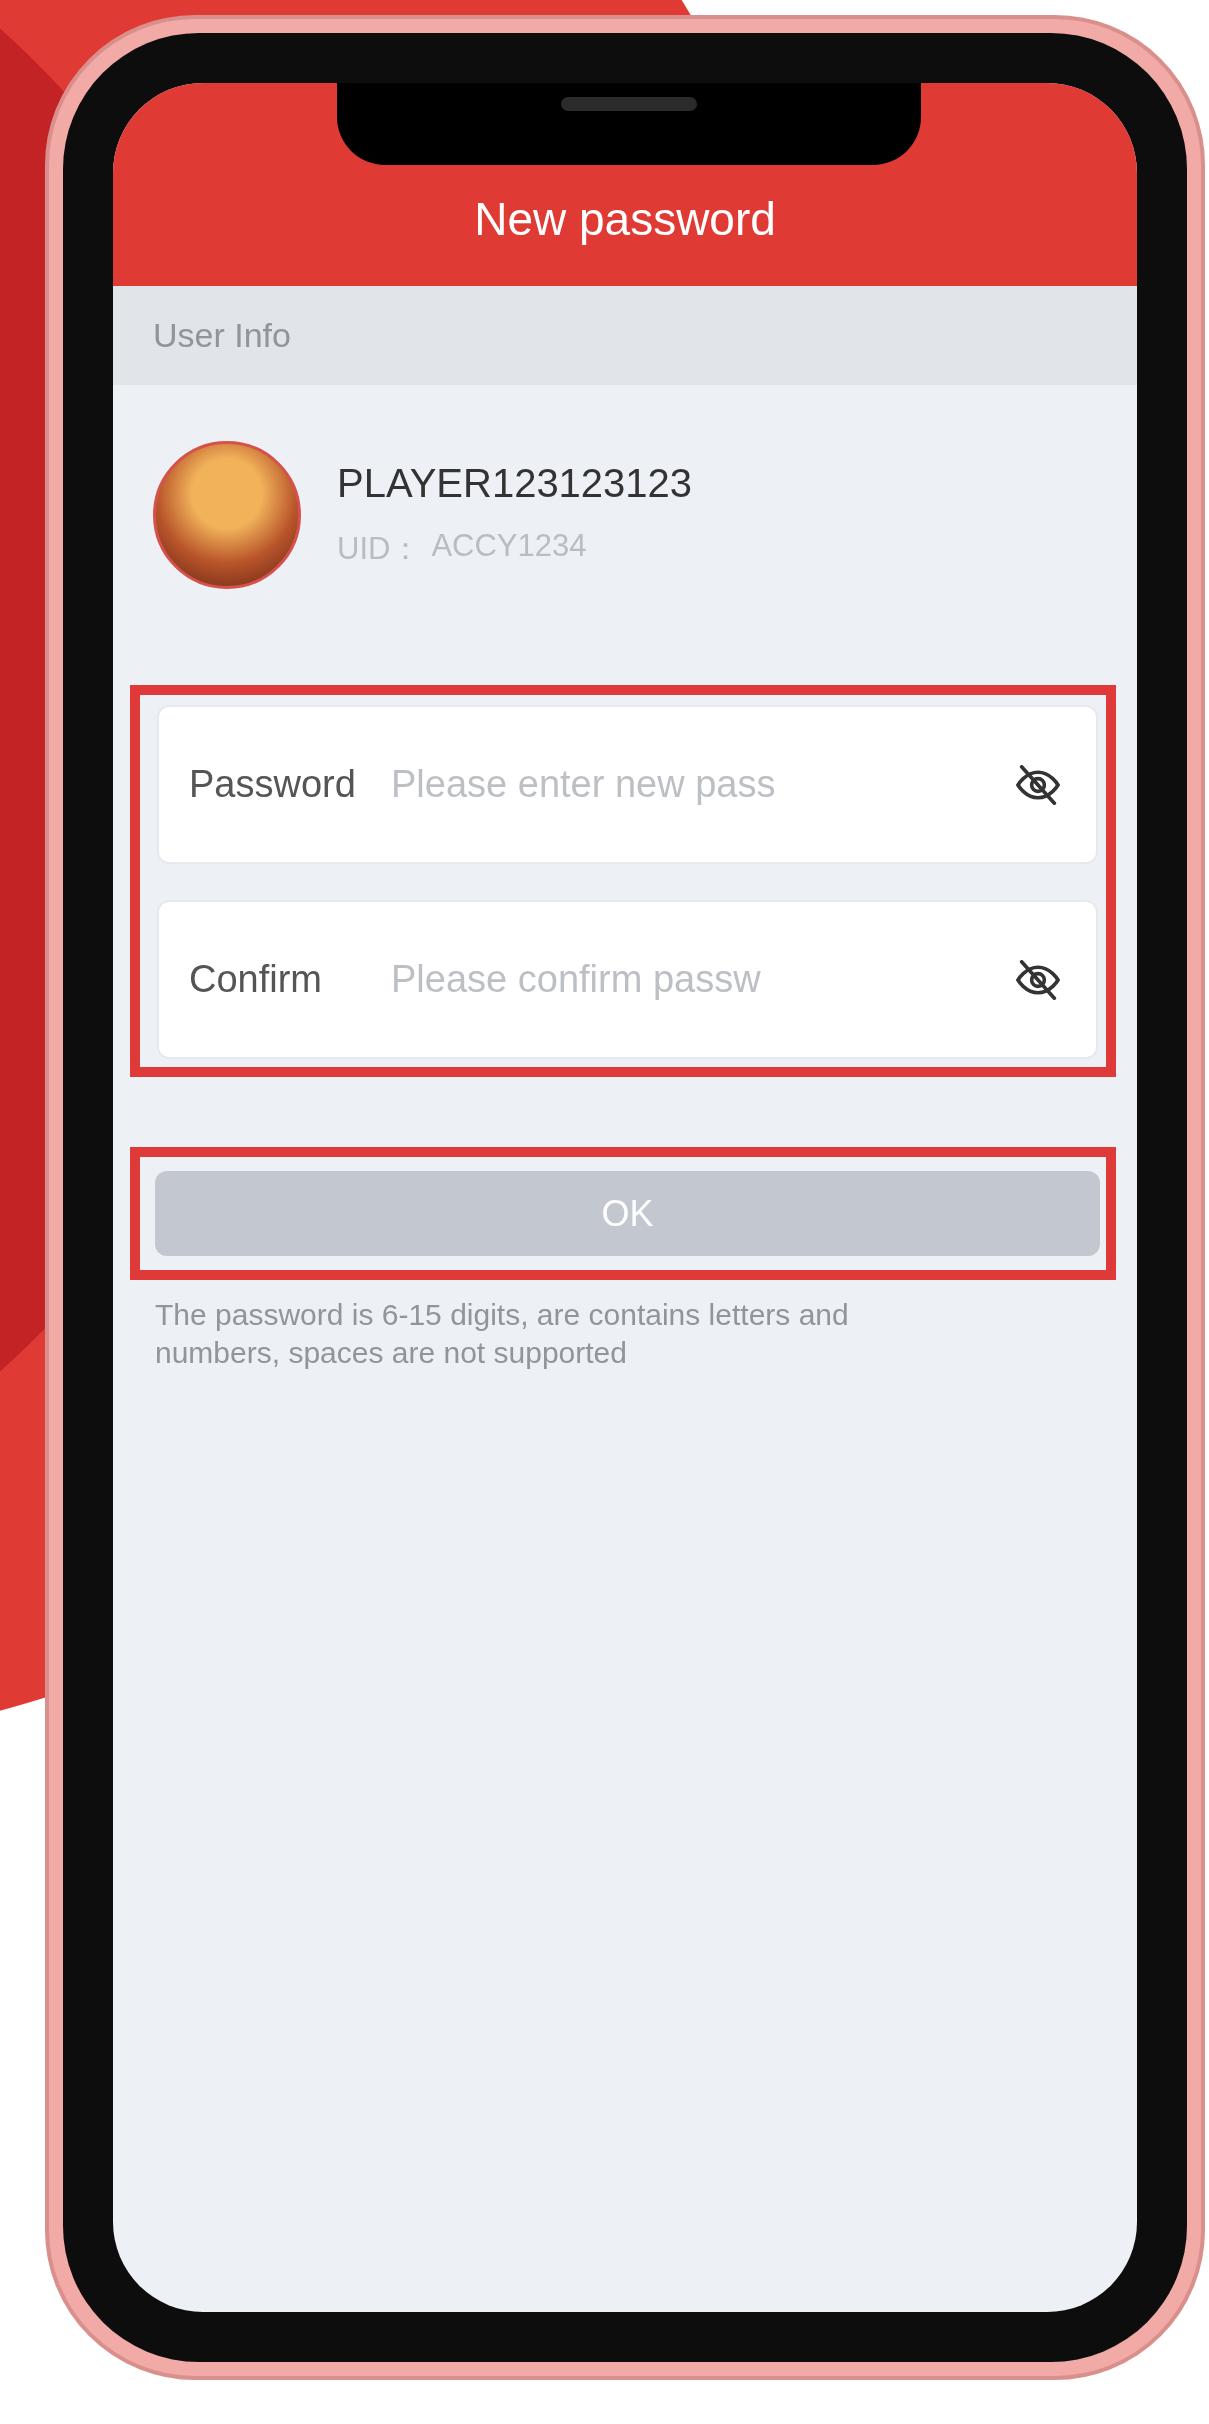  What do you see at coordinates (691, 979) in the screenshot?
I see `password-input: Please confirm passw` at bounding box center [691, 979].